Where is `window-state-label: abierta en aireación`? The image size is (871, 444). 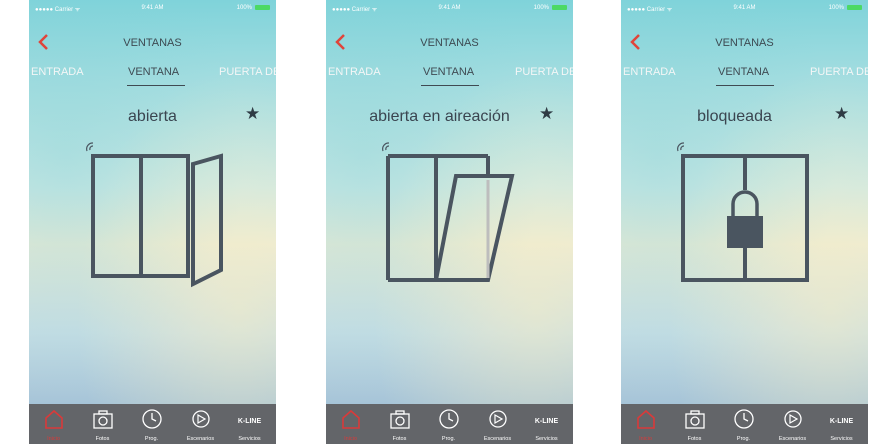 window-state-label: abierta en aireación is located at coordinates (439, 116).